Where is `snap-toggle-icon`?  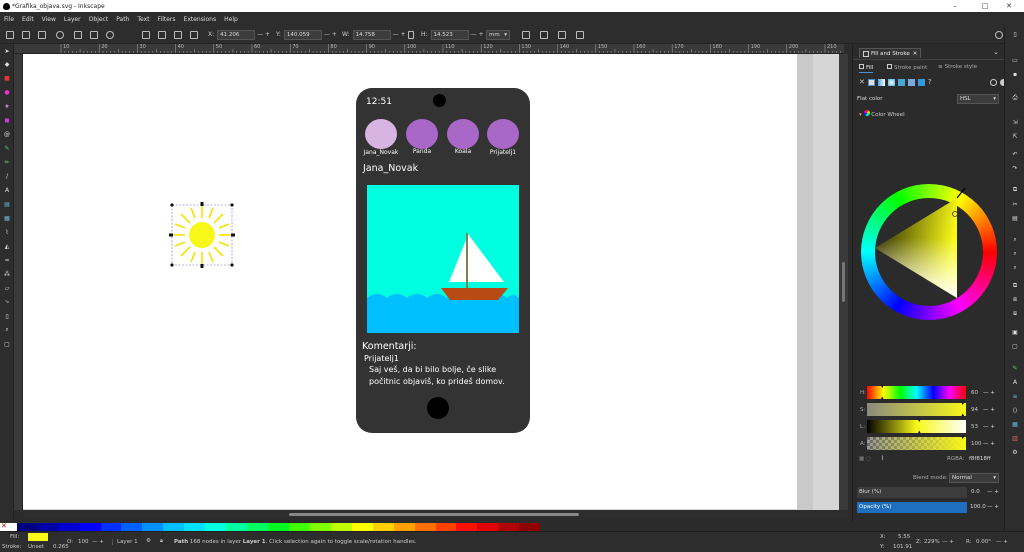
snap-toggle-icon is located at coordinates (999, 34).